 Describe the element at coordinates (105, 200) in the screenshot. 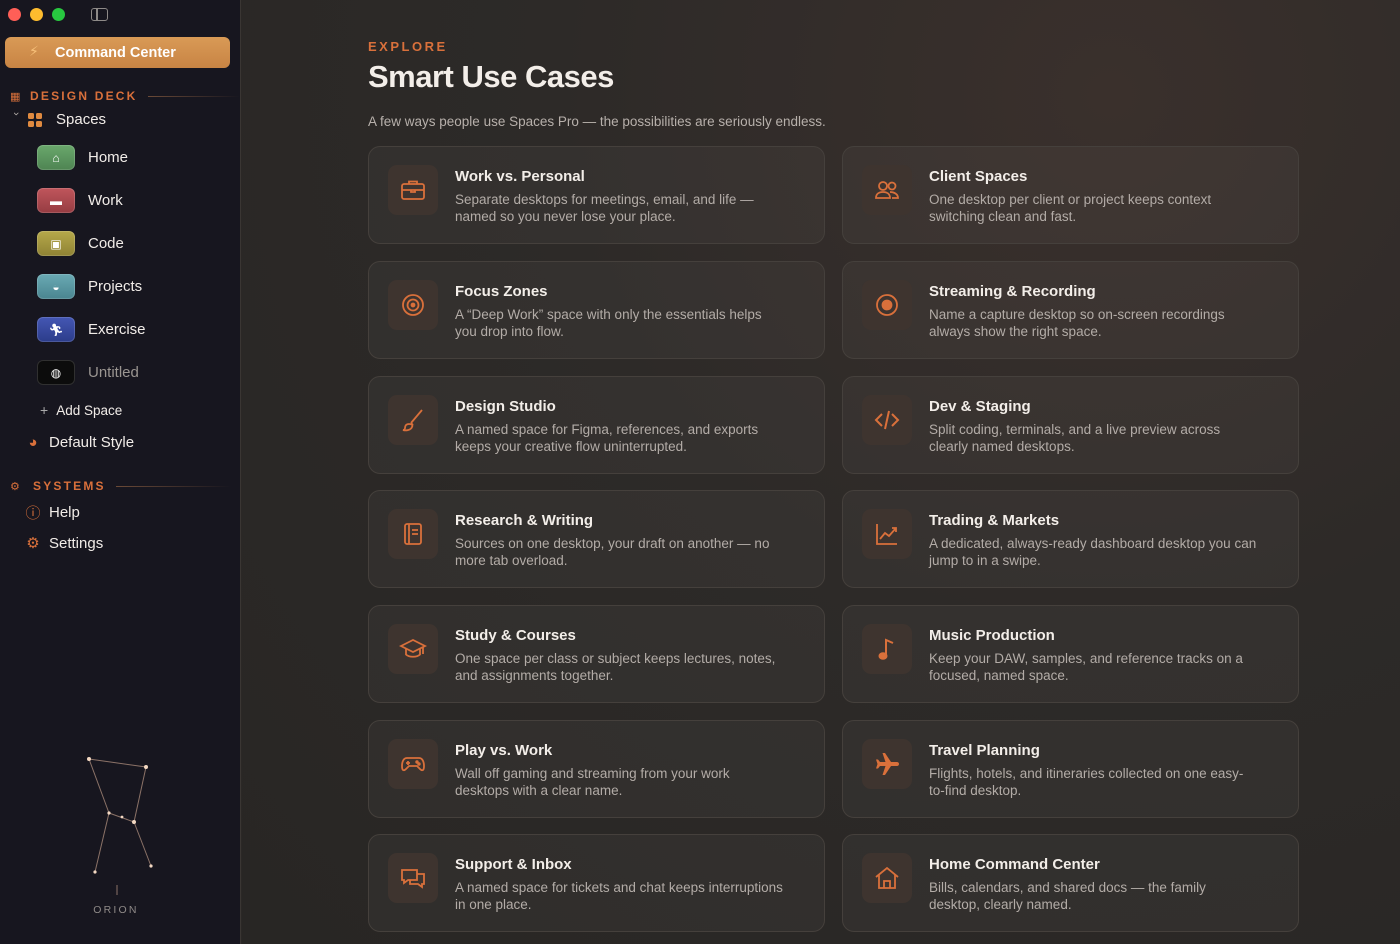

I see `space-name: Work` at that location.